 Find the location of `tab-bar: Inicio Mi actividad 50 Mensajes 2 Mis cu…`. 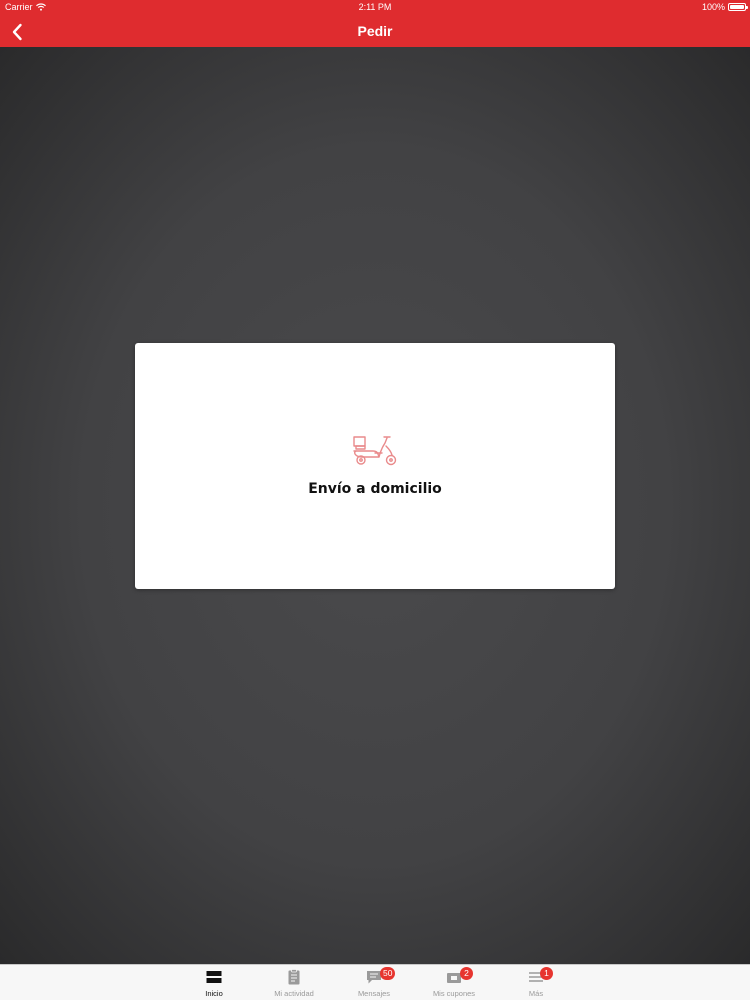

tab-bar: Inicio Mi actividad 50 Mensajes 2 Mis cu… is located at coordinates (375, 982).